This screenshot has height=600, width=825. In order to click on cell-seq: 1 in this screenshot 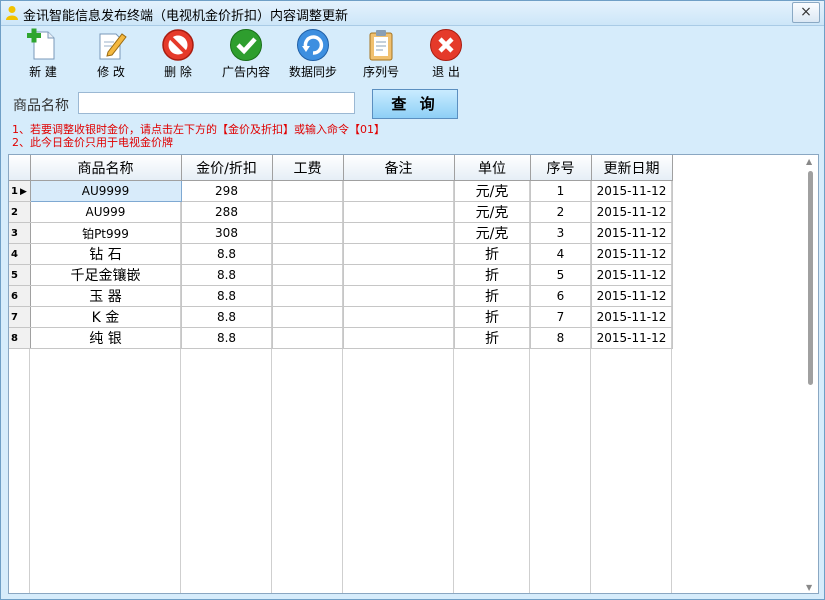, I will do `click(561, 191)`.